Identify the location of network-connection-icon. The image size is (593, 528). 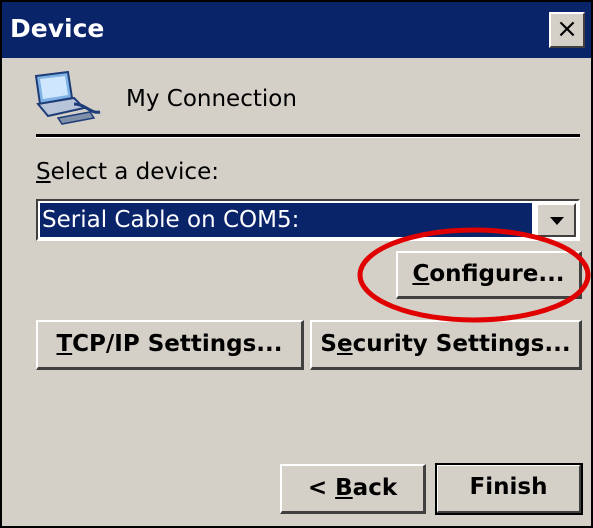
(67, 97).